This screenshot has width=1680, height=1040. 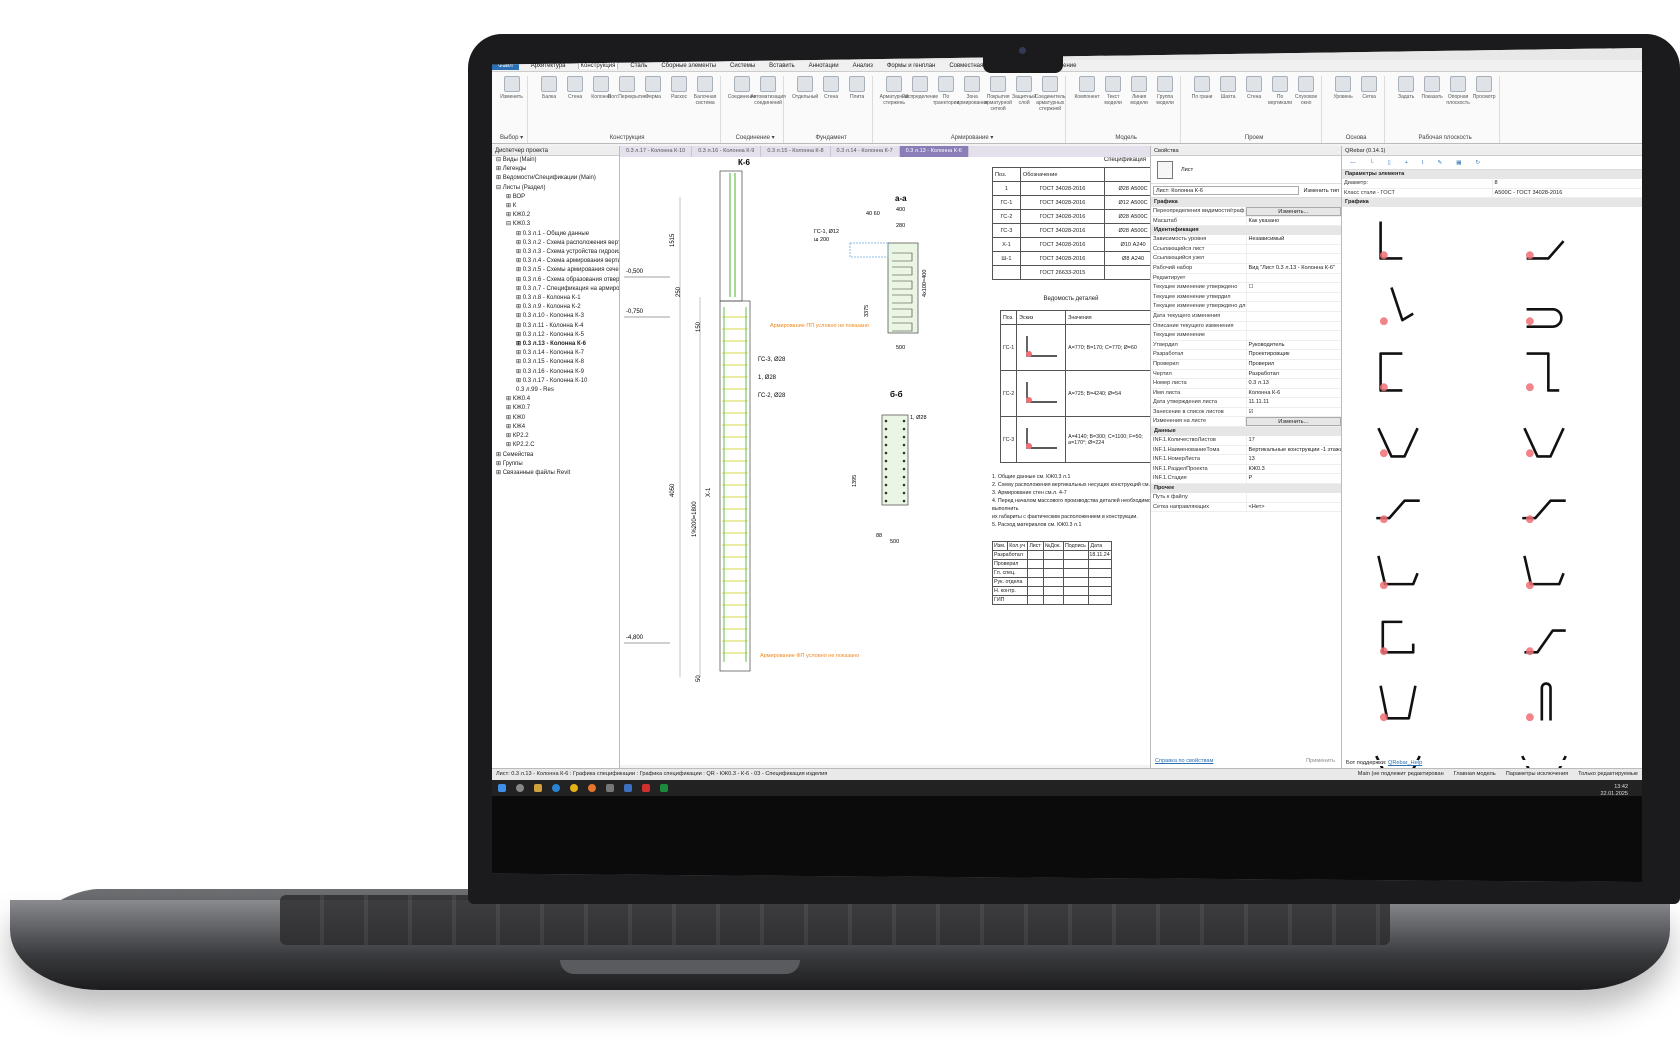 What do you see at coordinates (1432, 96) in the screenshot?
I see `ribbon-button: Показать` at bounding box center [1432, 96].